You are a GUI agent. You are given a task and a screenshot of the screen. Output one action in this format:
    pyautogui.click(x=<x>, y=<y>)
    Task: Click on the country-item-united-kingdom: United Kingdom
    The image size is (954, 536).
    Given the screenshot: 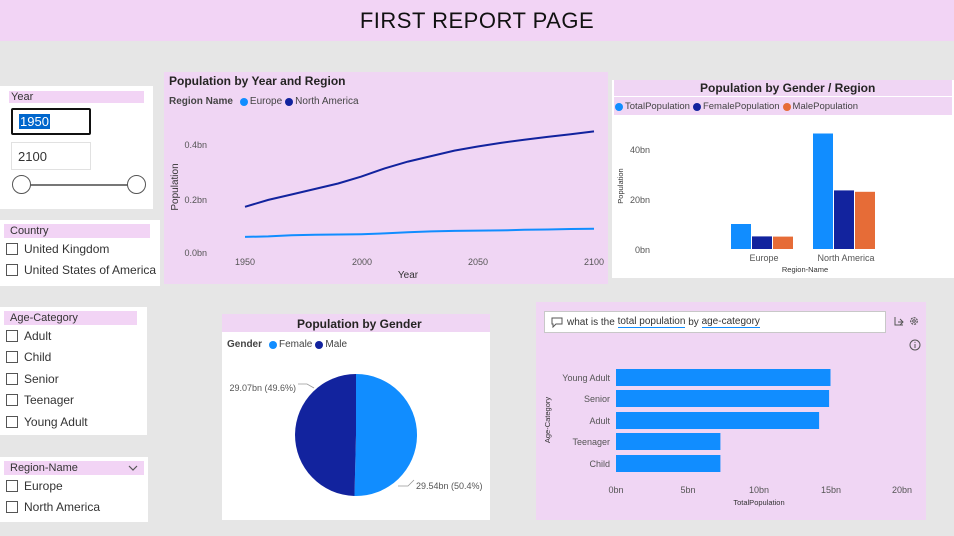 What is the action you would take?
    pyautogui.click(x=83, y=249)
    